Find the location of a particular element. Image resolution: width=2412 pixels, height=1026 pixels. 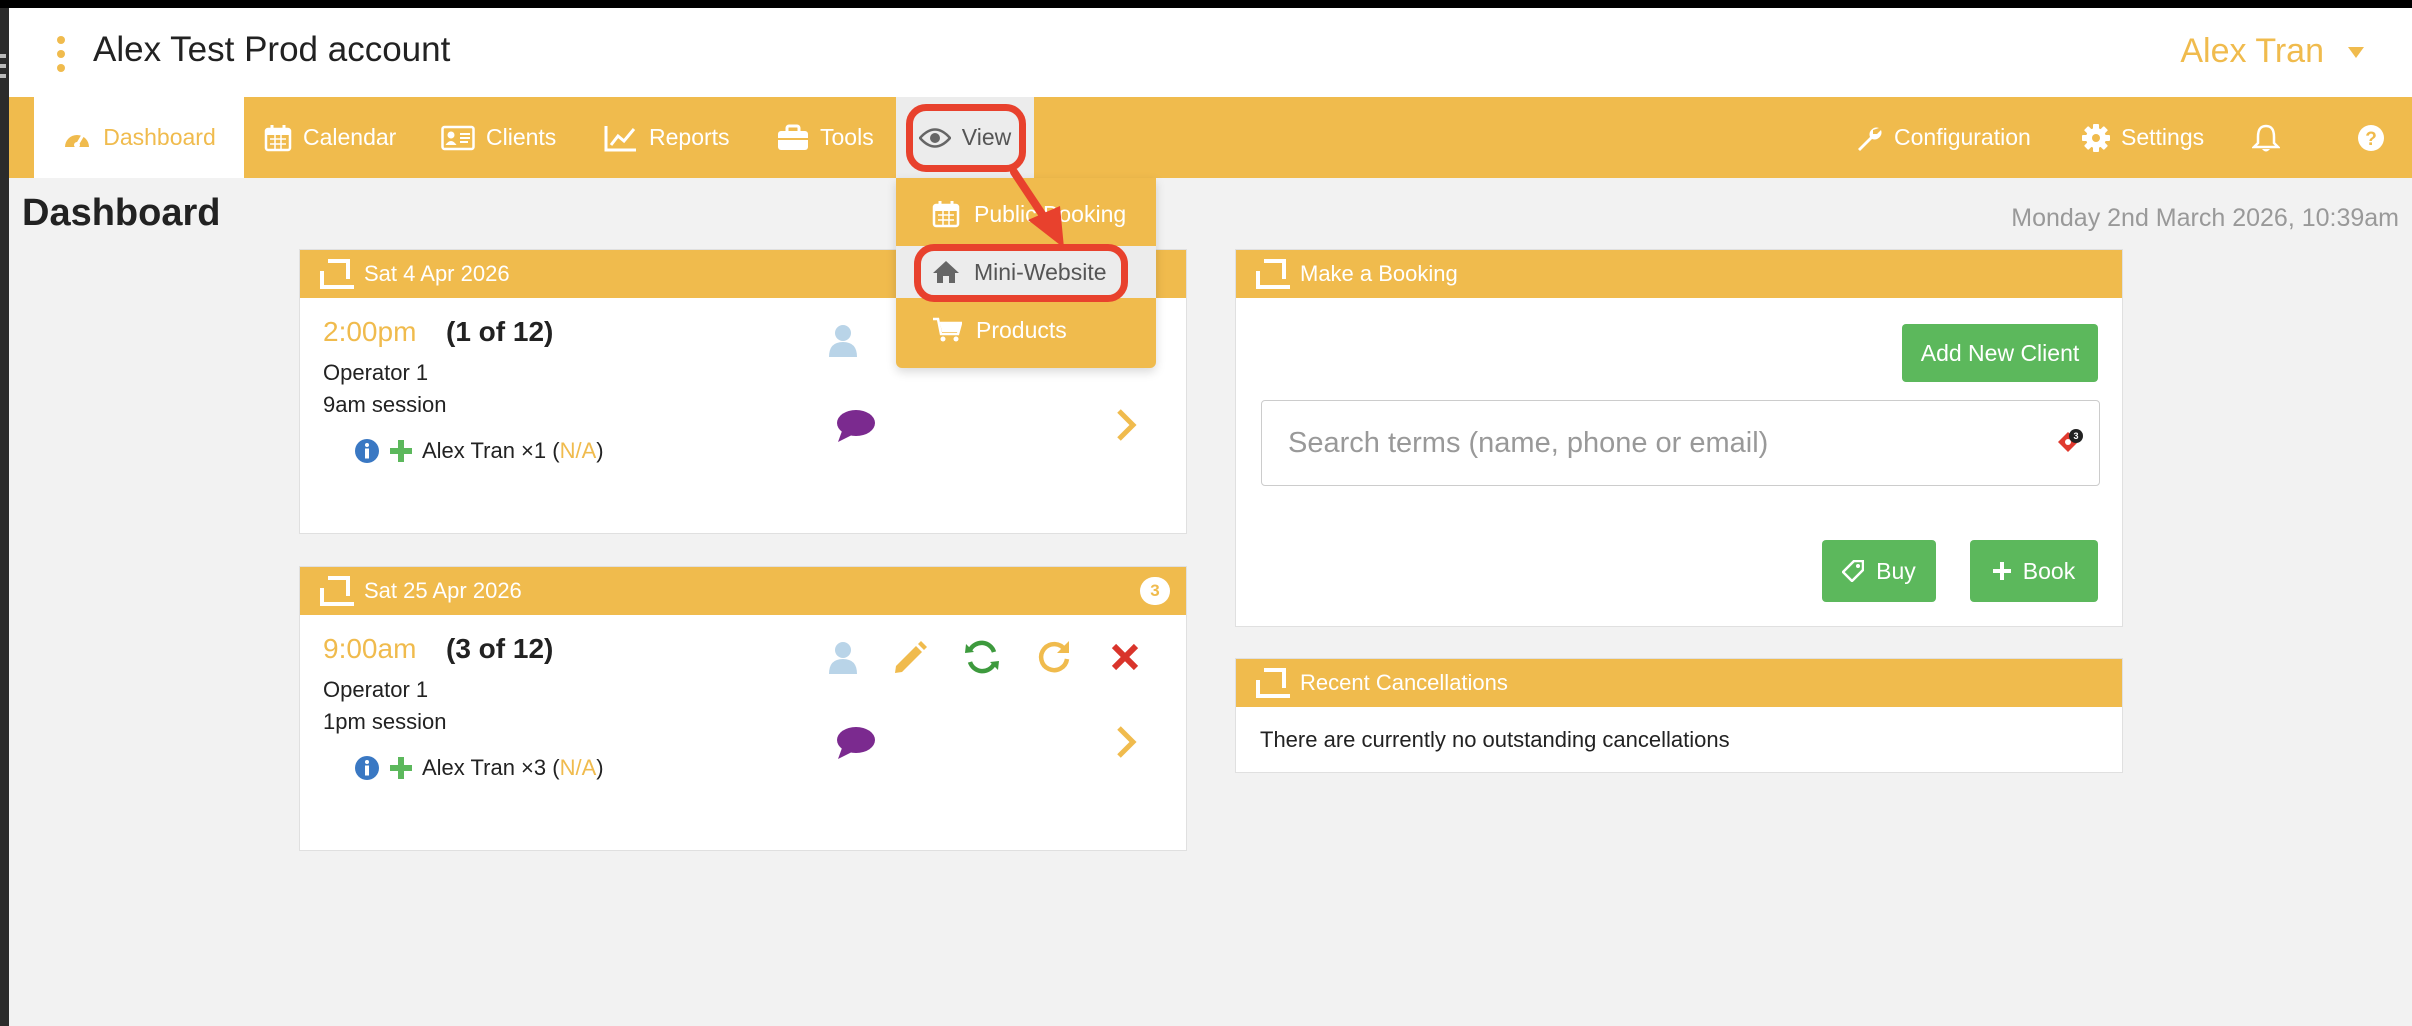

nav-dashboard: Dashboard is located at coordinates (139, 137).